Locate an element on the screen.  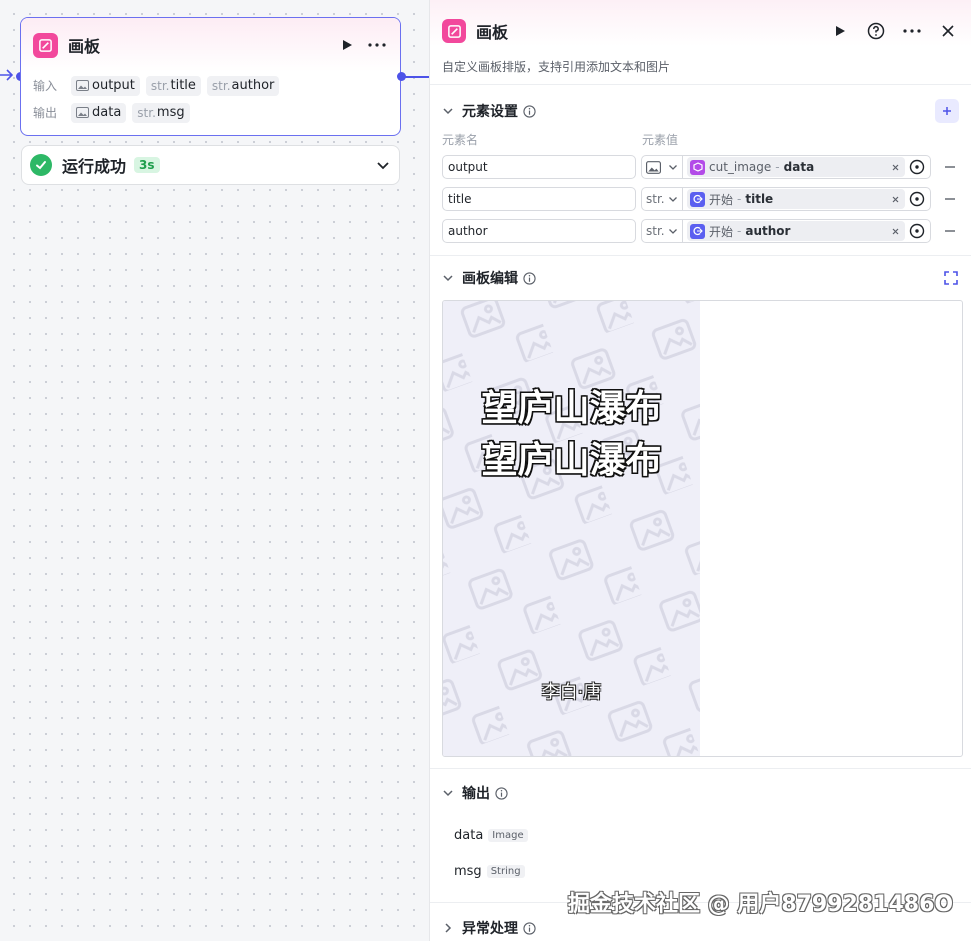
elements-section-header: 元素设置 is located at coordinates (700, 111).